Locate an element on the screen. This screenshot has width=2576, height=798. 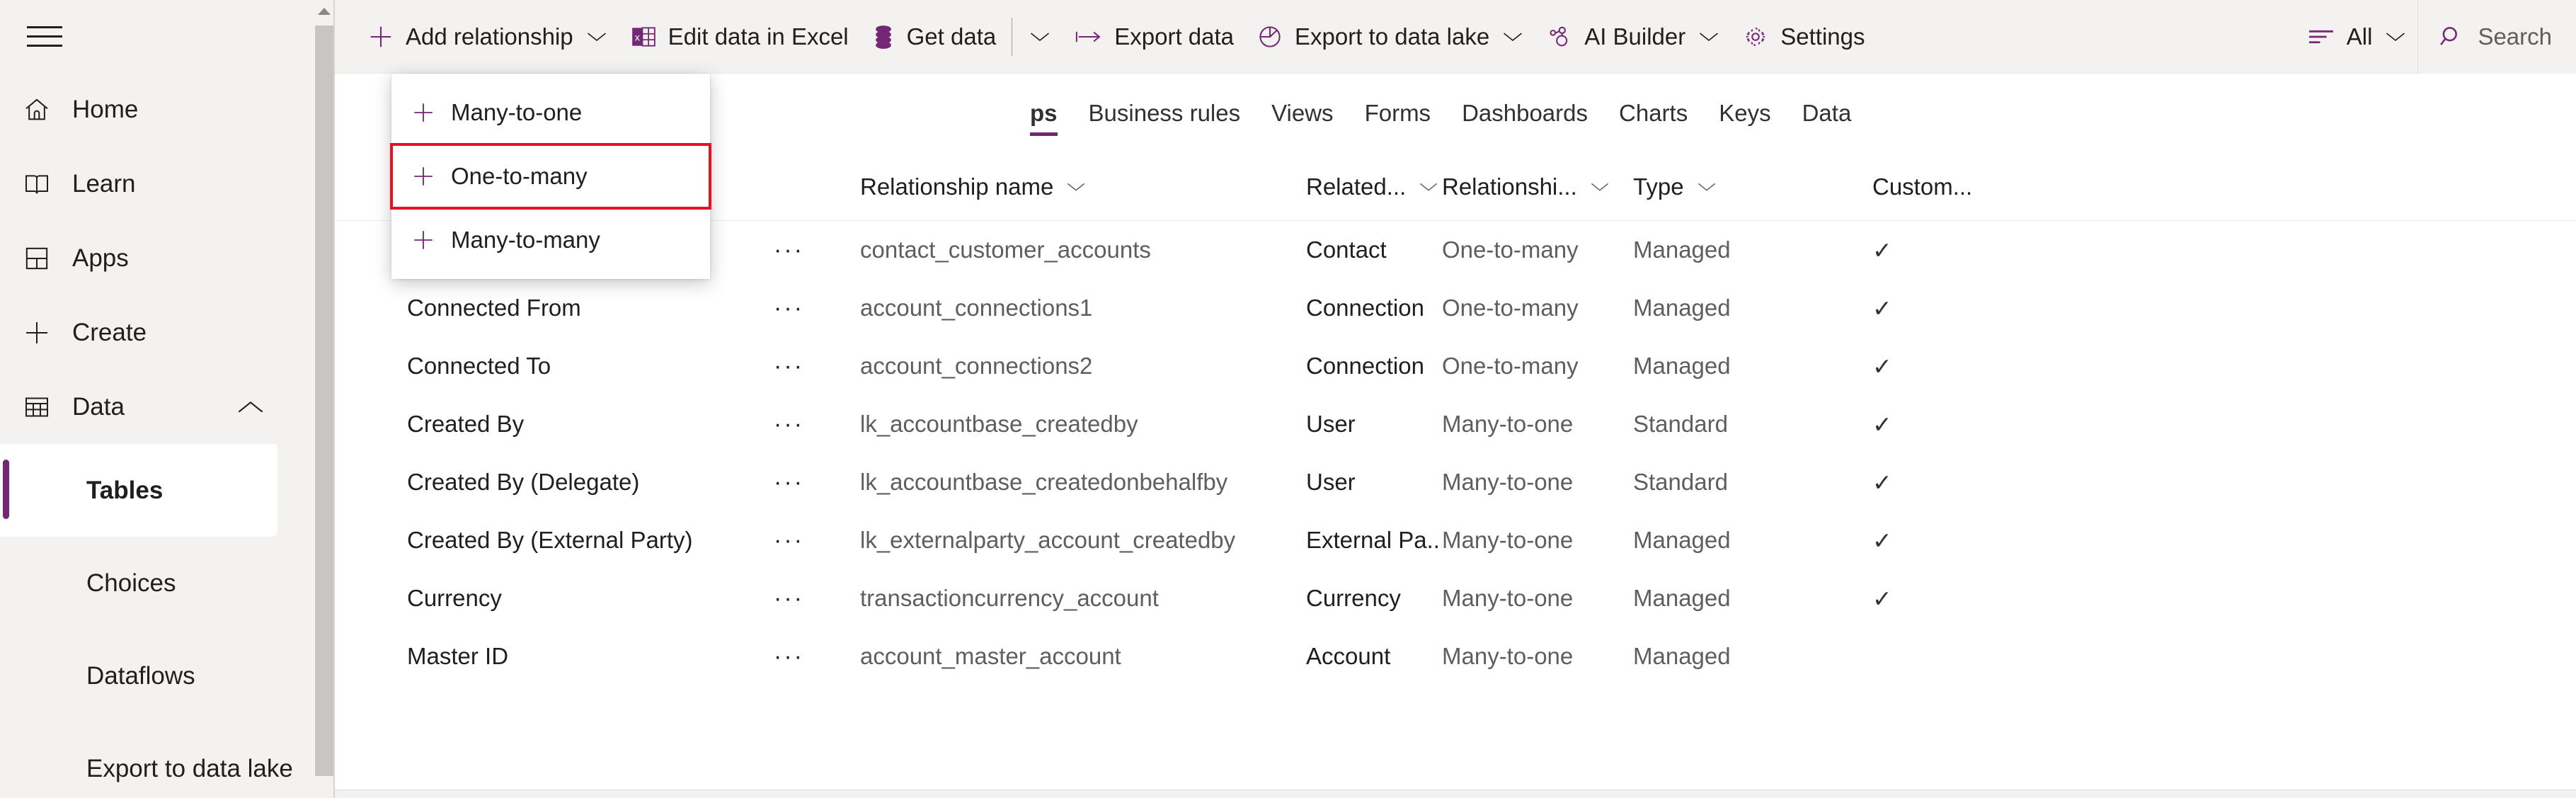
cell-type: Standard is located at coordinates (1680, 482).